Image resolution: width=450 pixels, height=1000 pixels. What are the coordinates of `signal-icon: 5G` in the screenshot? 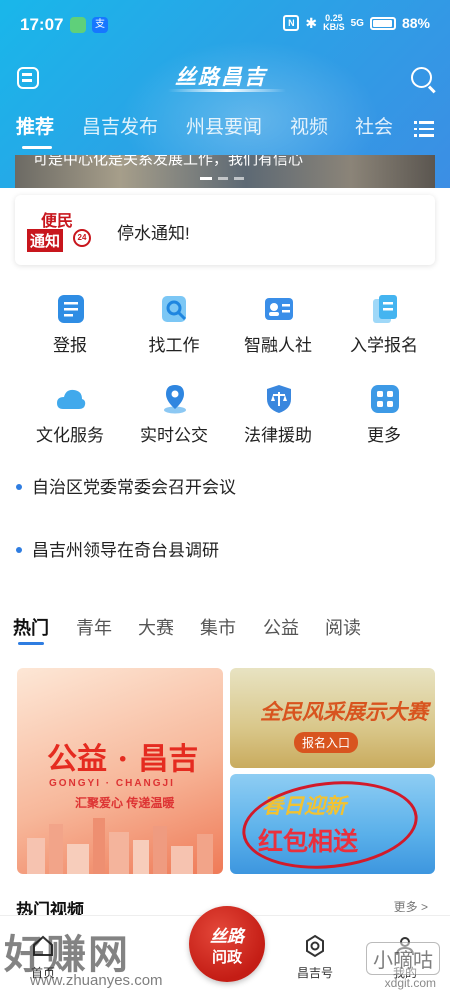 It's located at (357, 23).